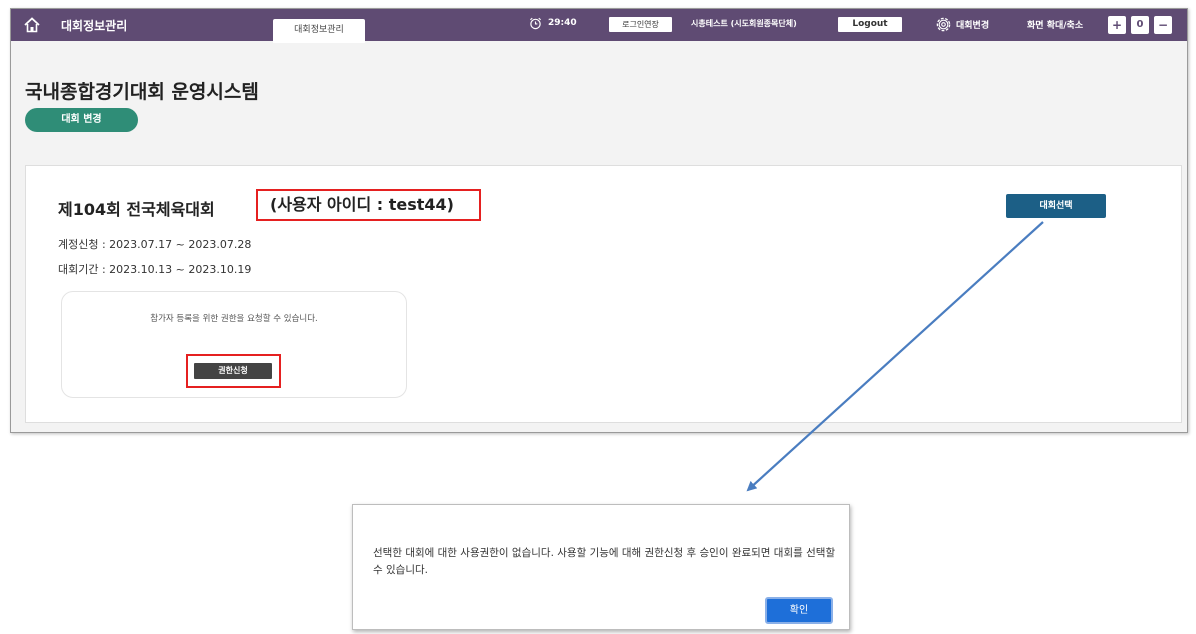 Image resolution: width=1196 pixels, height=634 pixels. I want to click on request-message: 참가자 등록을 위한 권한을 요청할 수 있습니다., so click(234, 319).